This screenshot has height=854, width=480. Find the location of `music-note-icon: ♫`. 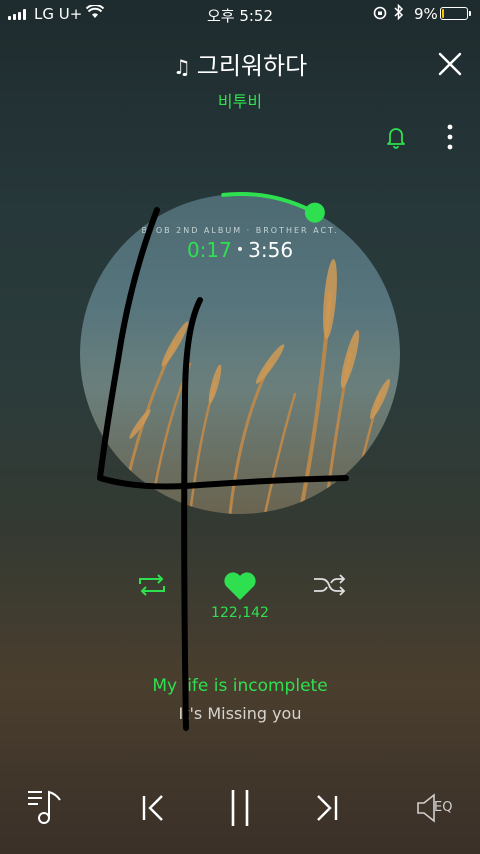

music-note-icon: ♫ is located at coordinates (181, 67).